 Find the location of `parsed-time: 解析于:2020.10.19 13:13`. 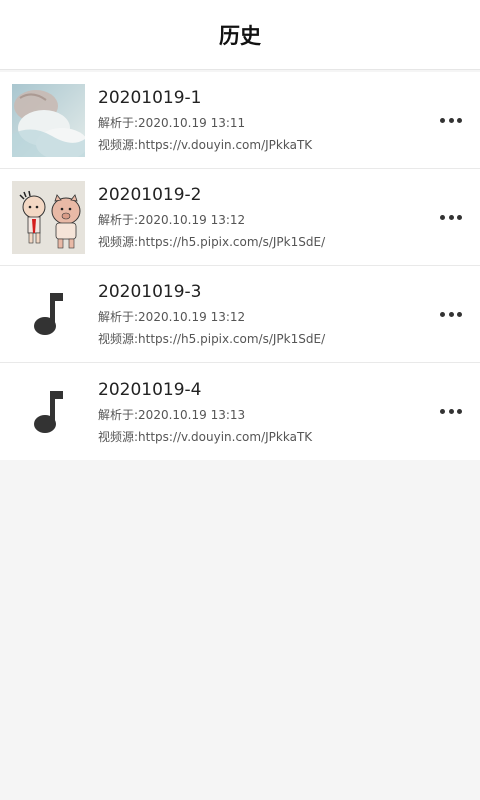

parsed-time: 解析于:2020.10.19 13:13 is located at coordinates (172, 414).